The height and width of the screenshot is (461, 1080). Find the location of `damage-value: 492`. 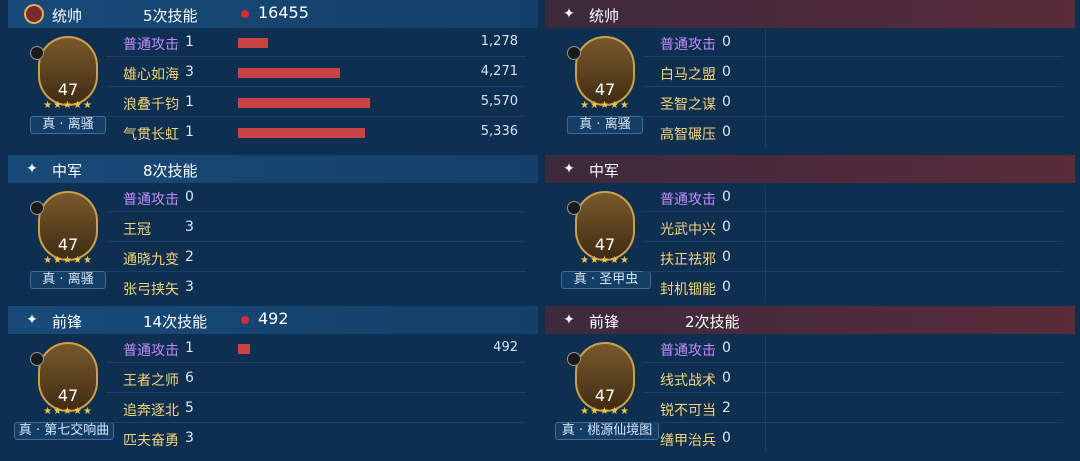

damage-value: 492 is located at coordinates (505, 347).